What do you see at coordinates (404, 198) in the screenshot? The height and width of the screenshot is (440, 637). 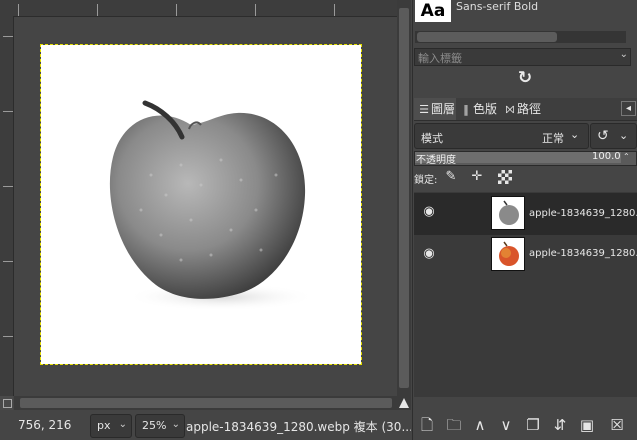 I see `vertical-scrollbar-thumb` at bounding box center [404, 198].